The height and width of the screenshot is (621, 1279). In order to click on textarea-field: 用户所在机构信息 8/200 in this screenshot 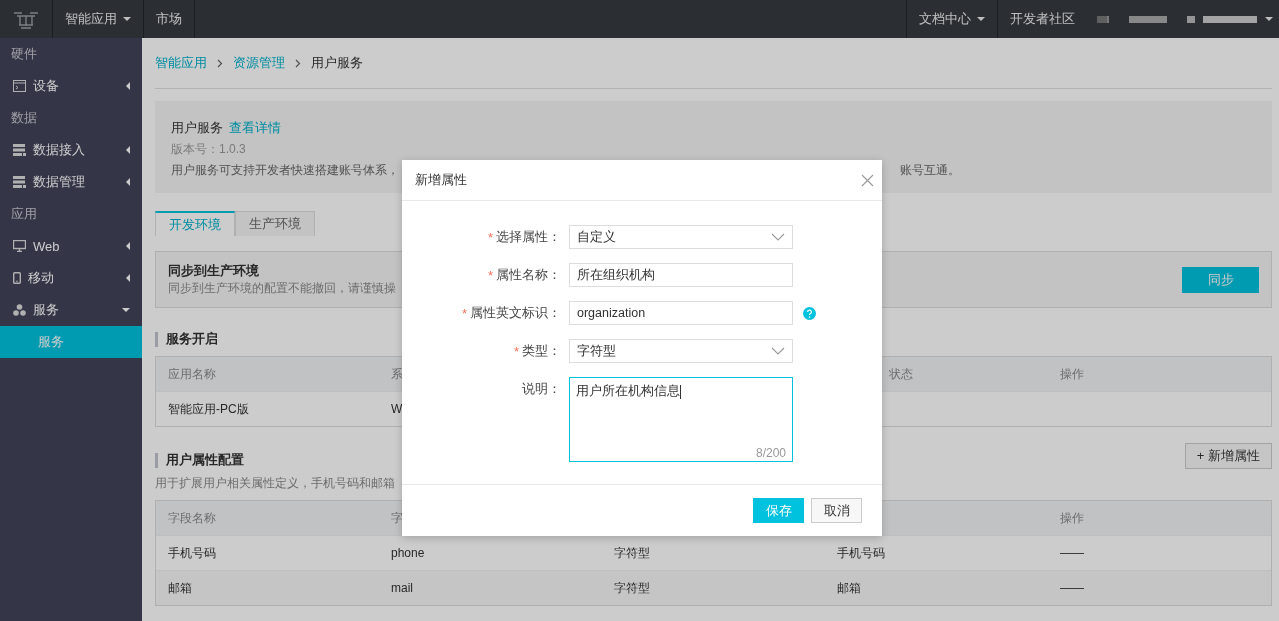, I will do `click(681, 419)`.